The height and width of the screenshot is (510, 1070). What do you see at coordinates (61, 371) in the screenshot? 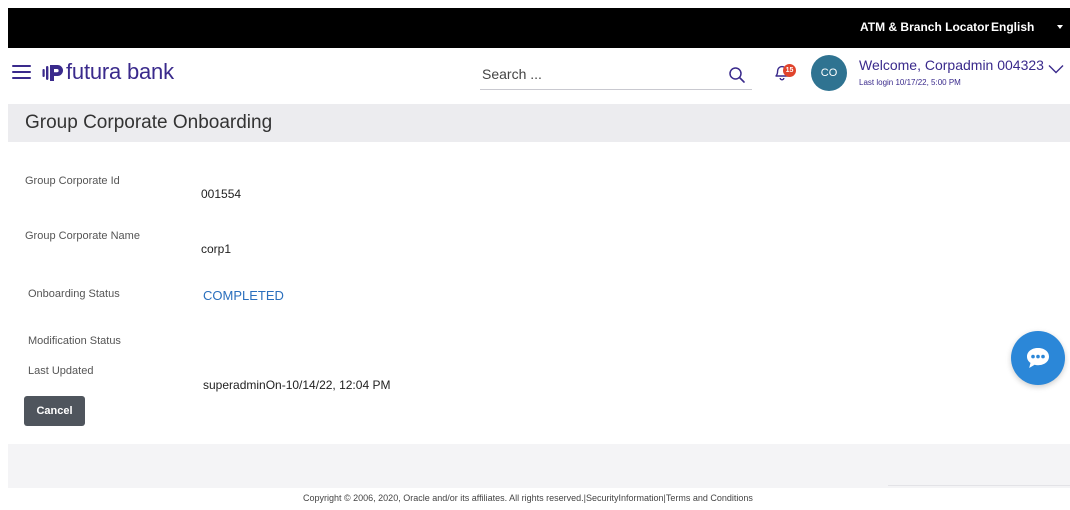
I see `last-updated-label: Last Updated` at bounding box center [61, 371].